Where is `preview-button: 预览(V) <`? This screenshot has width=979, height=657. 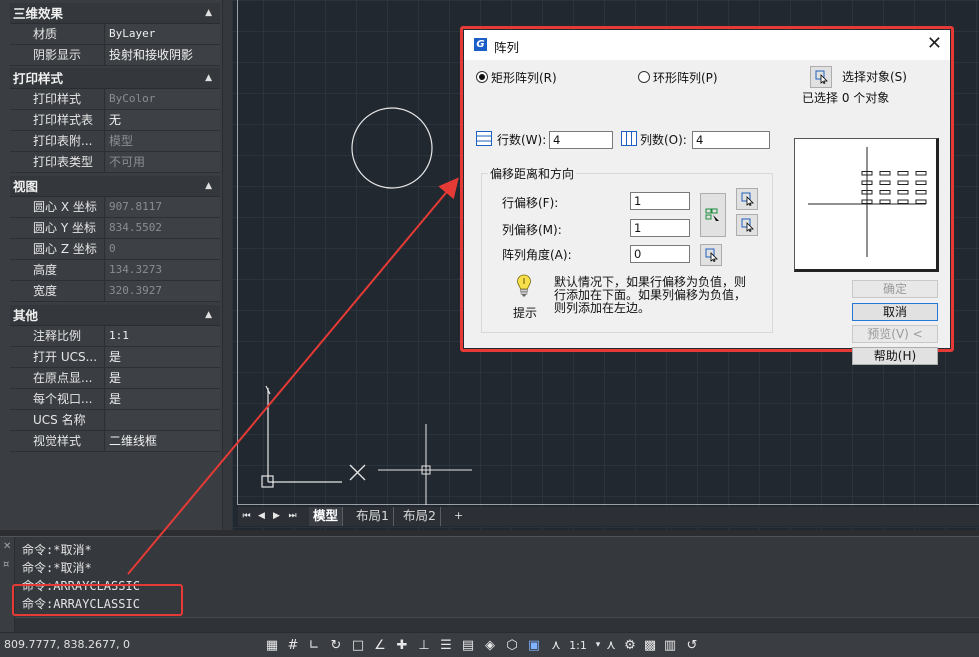 preview-button: 预览(V) < is located at coordinates (895, 334).